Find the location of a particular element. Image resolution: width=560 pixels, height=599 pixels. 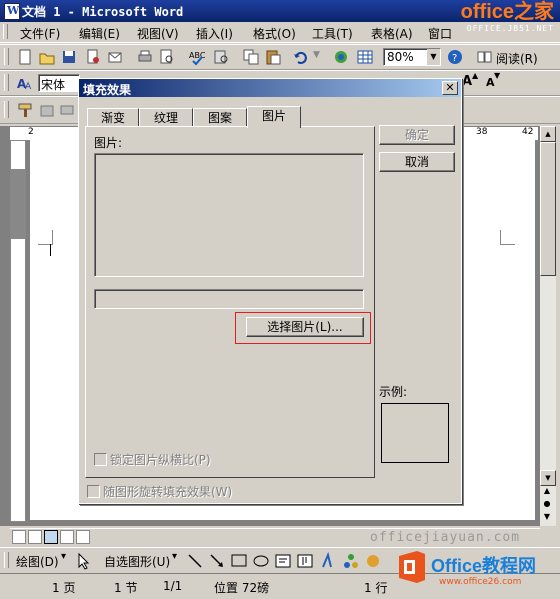

undo-dropdown-icon: ▼ is located at coordinates (316, 55).